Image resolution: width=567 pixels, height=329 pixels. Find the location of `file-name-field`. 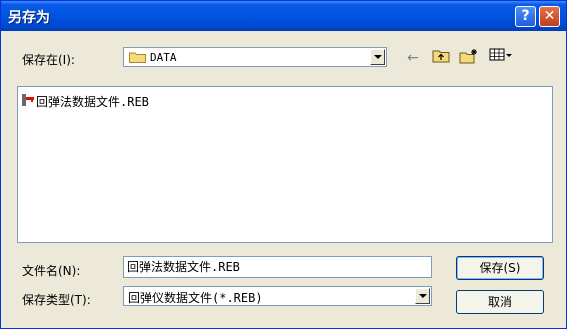

file-name-field is located at coordinates (277, 267).